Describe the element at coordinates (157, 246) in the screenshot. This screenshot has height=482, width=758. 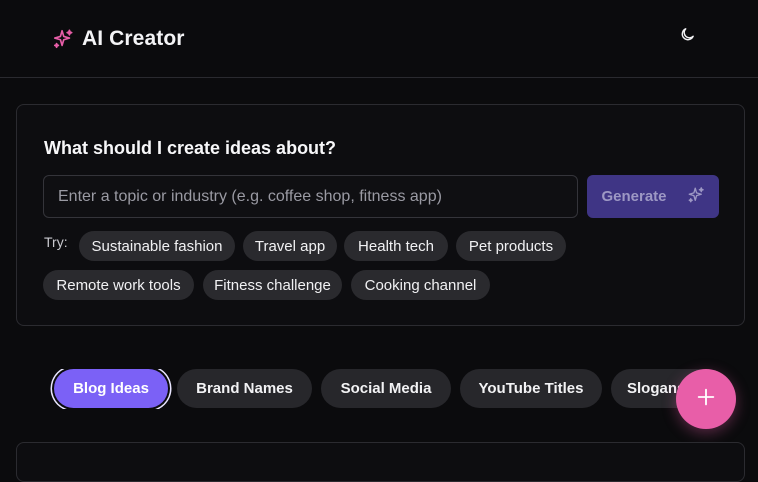
I see `suggestion-chip: Sustainable fashion` at that location.